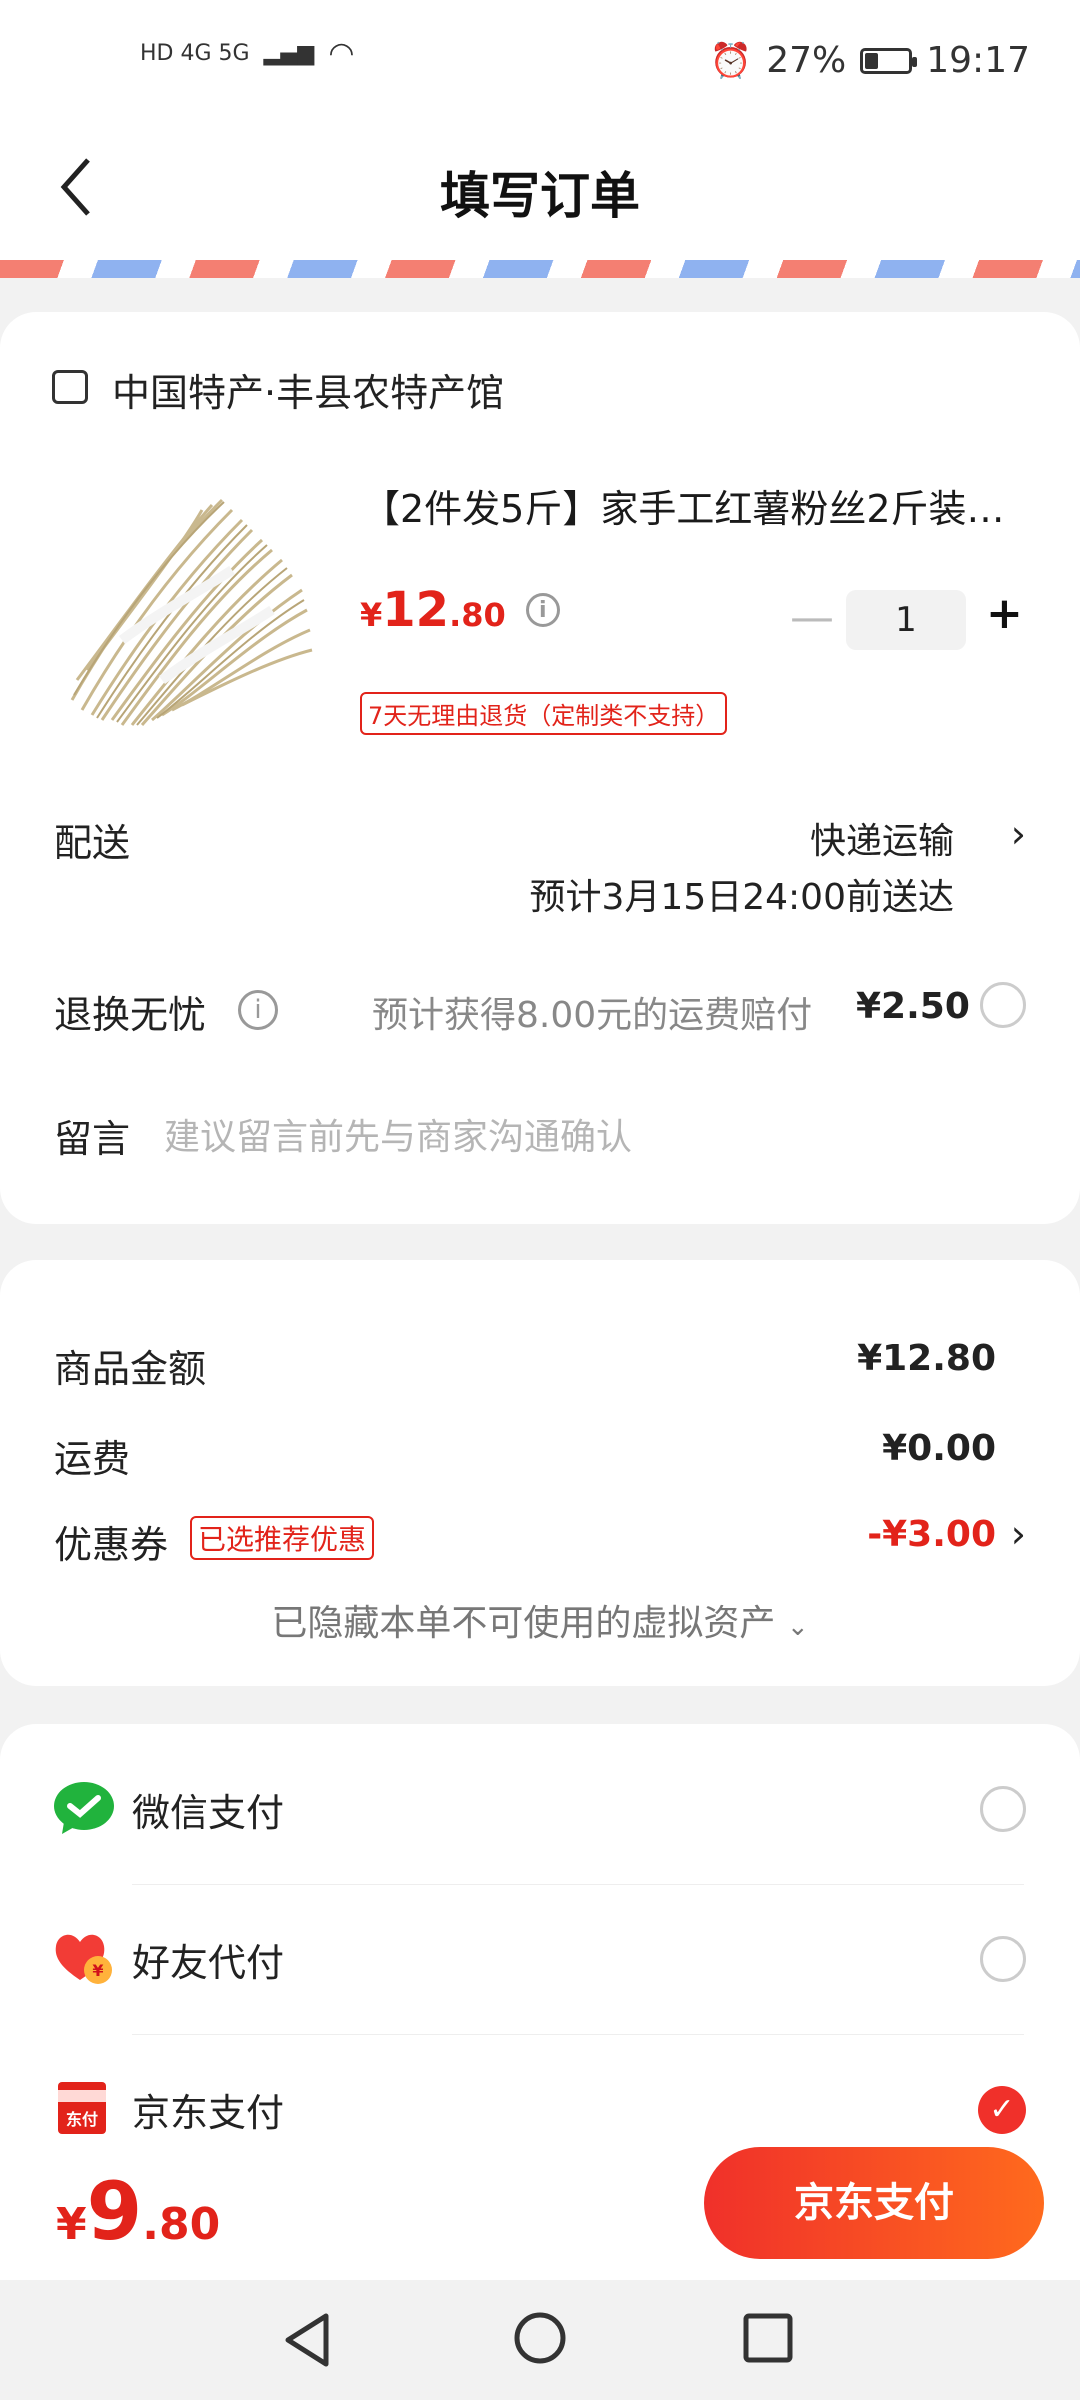 The width and height of the screenshot is (1080, 2400). I want to click on message-label: 留言, so click(92, 1139).